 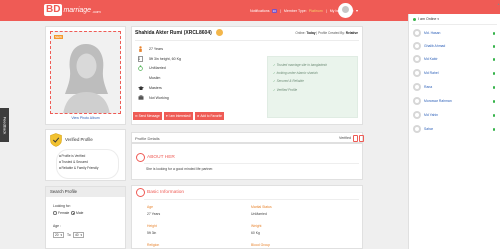 What do you see at coordinates (140, 157) in the screenshot?
I see `heart-section-icon` at bounding box center [140, 157].